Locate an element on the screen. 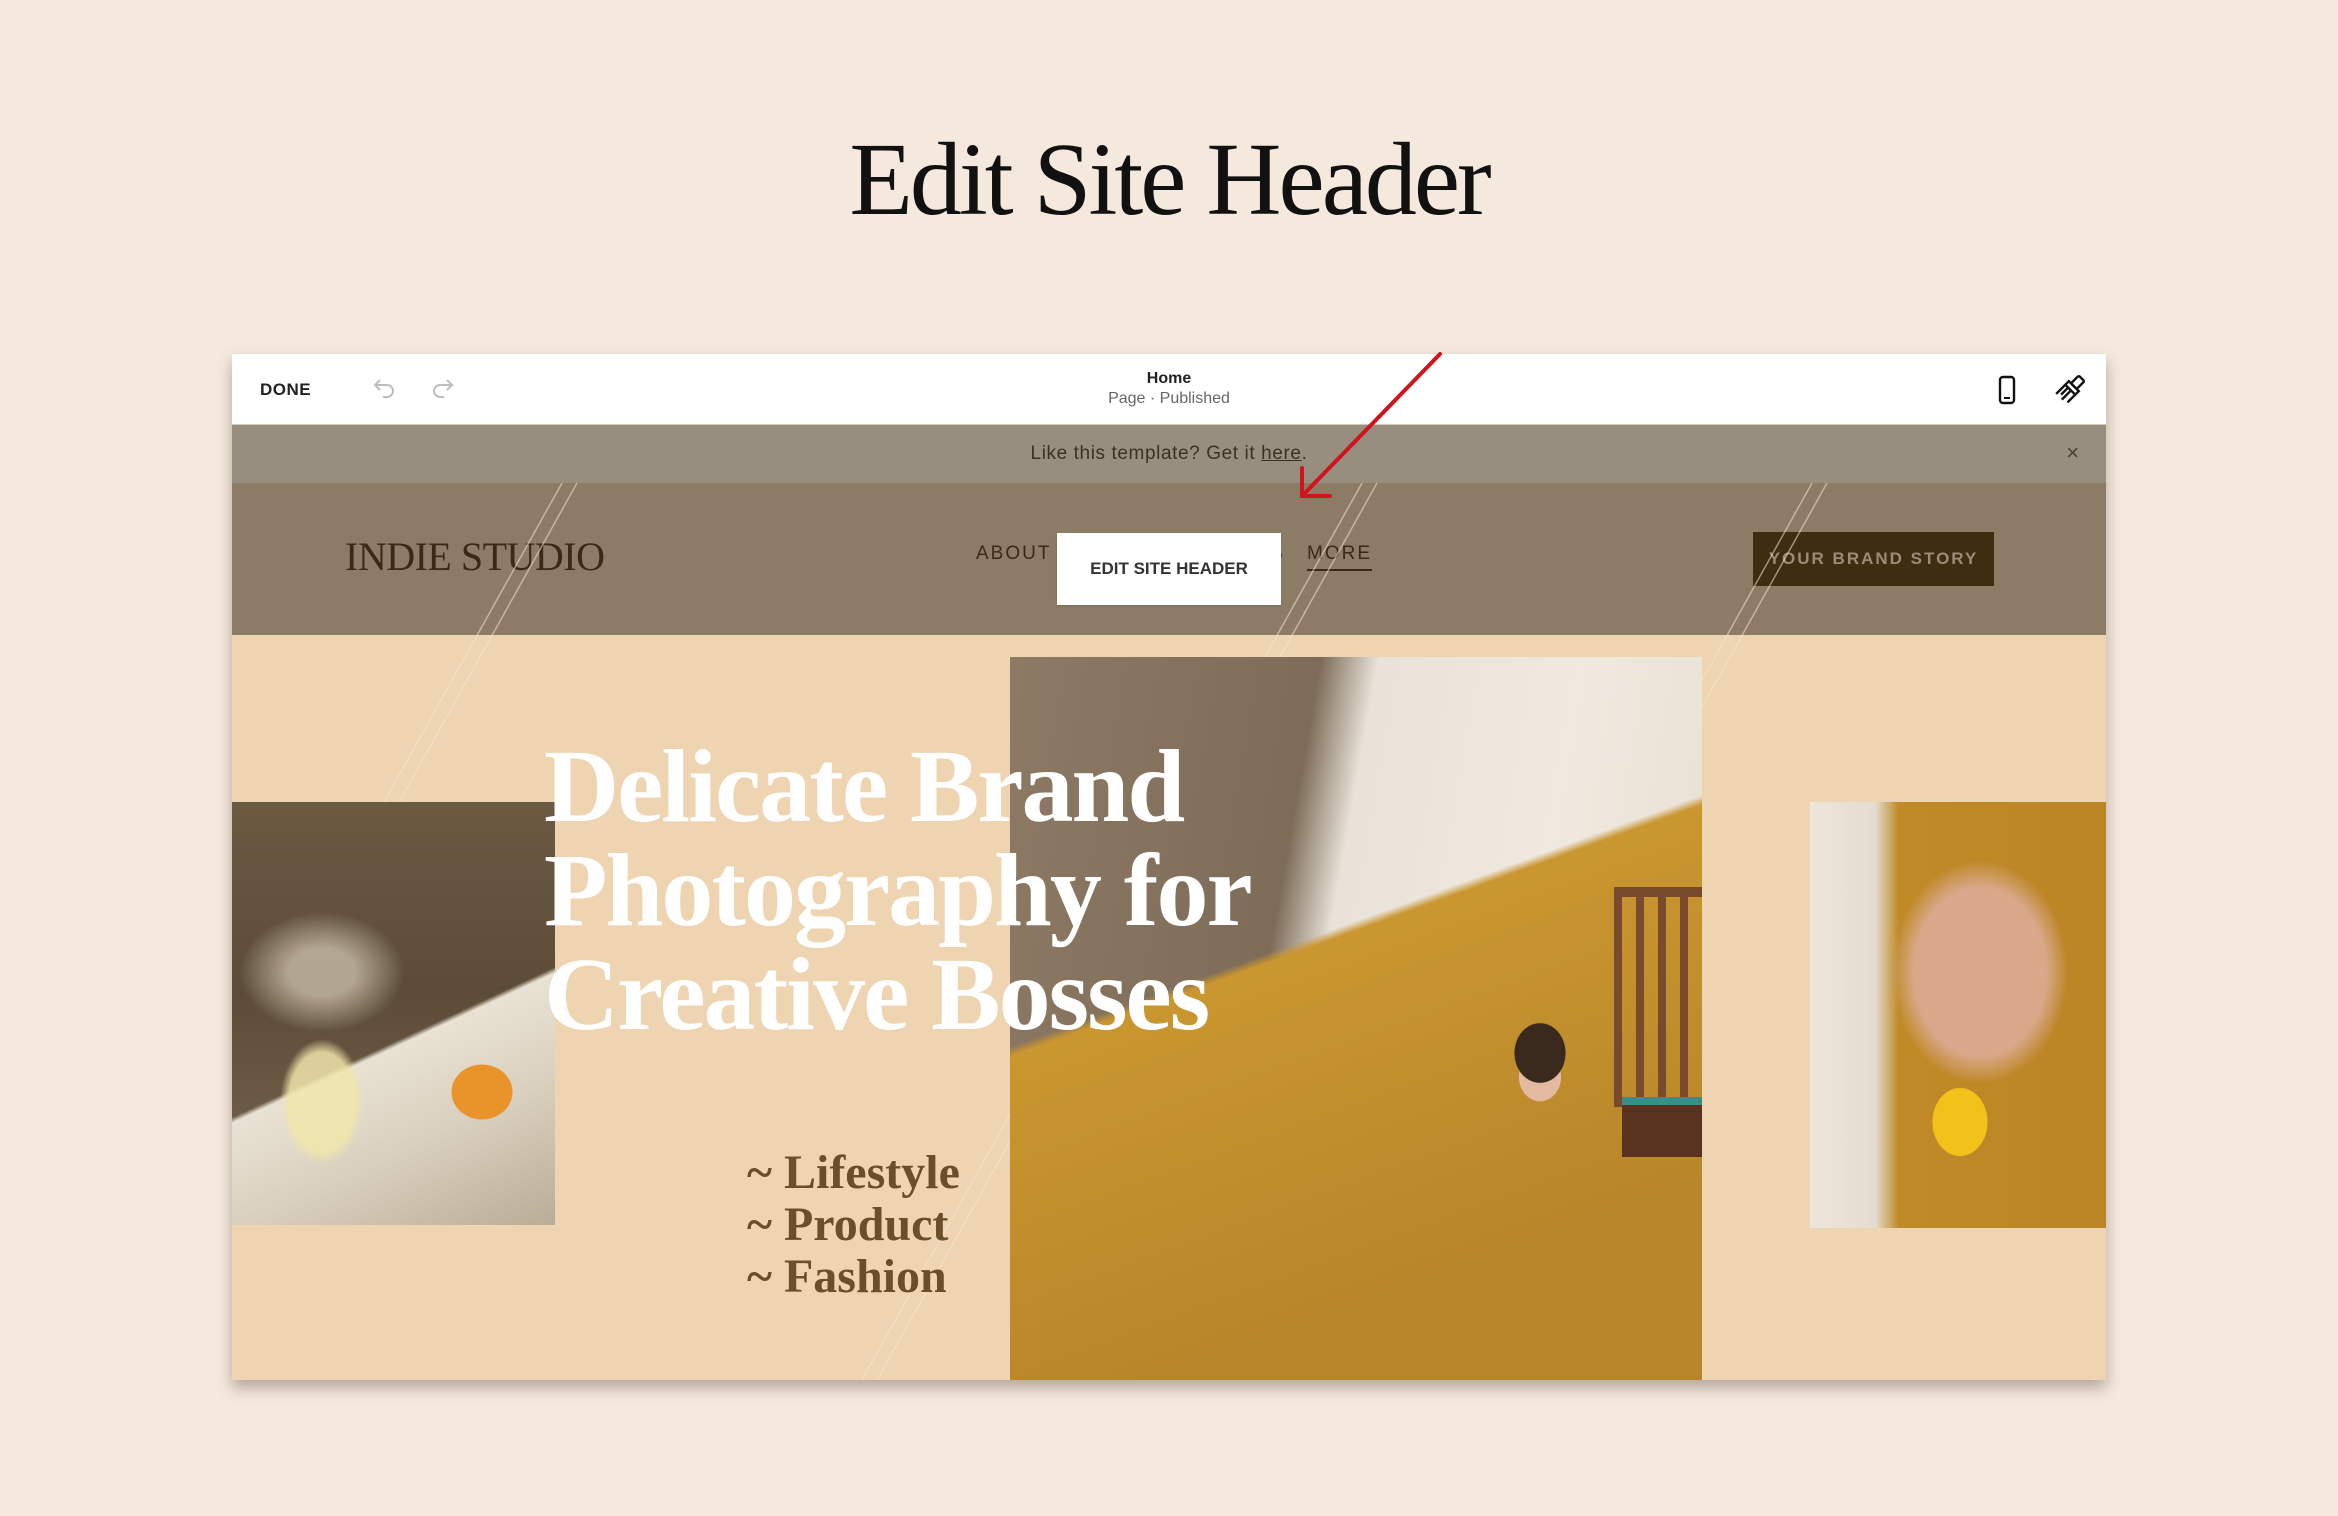 The image size is (2338, 1516). announcement-bar: Like this template? Get it here. × is located at coordinates (1169, 454).